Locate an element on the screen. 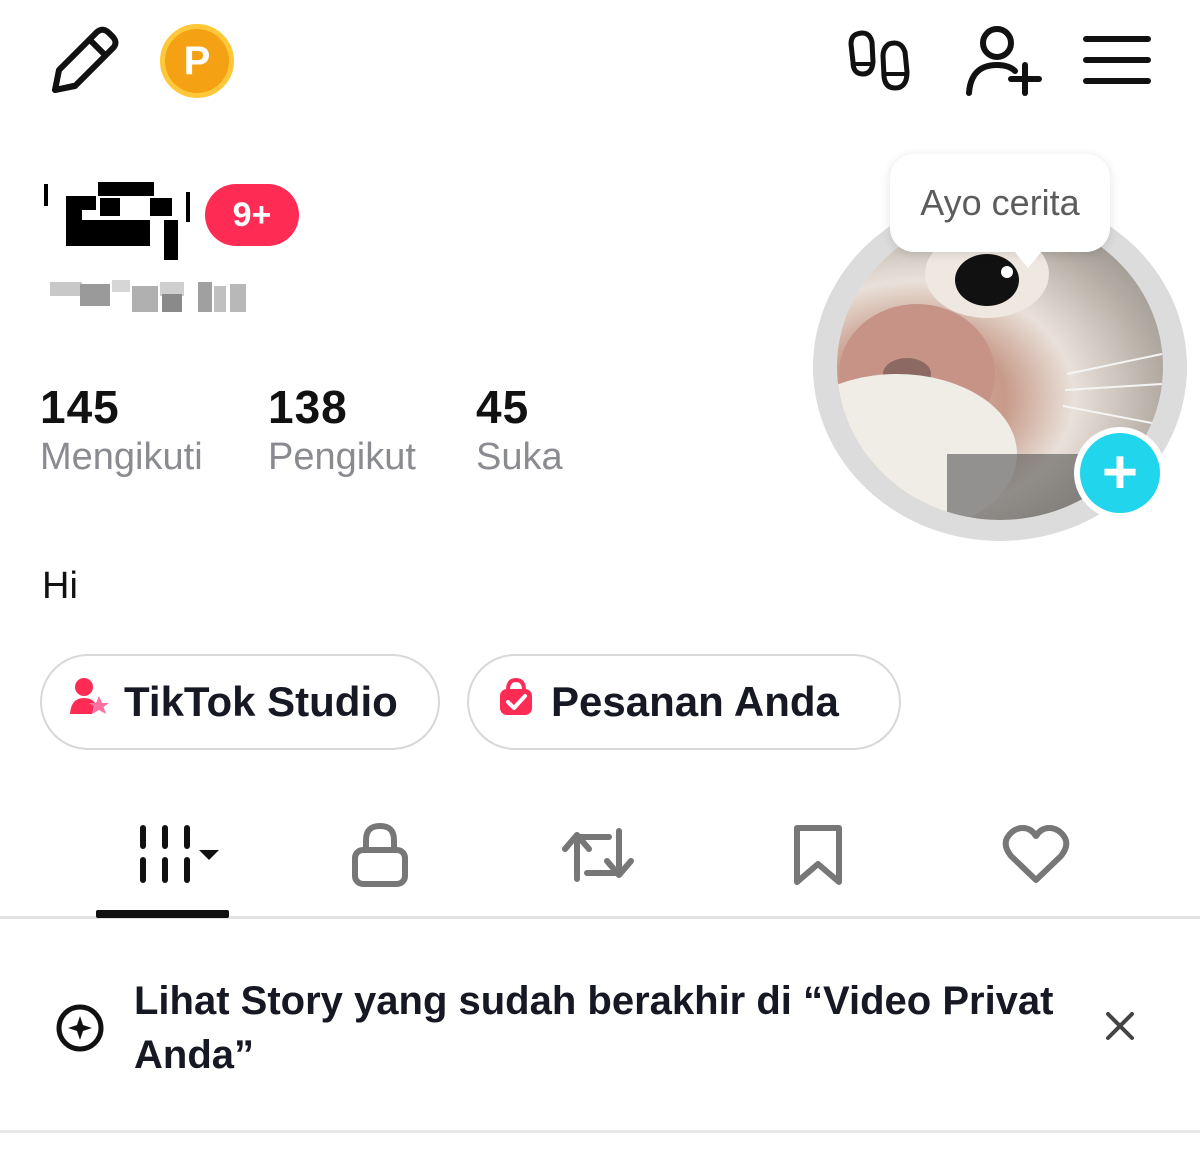  content-tabs is located at coordinates (600, 859).